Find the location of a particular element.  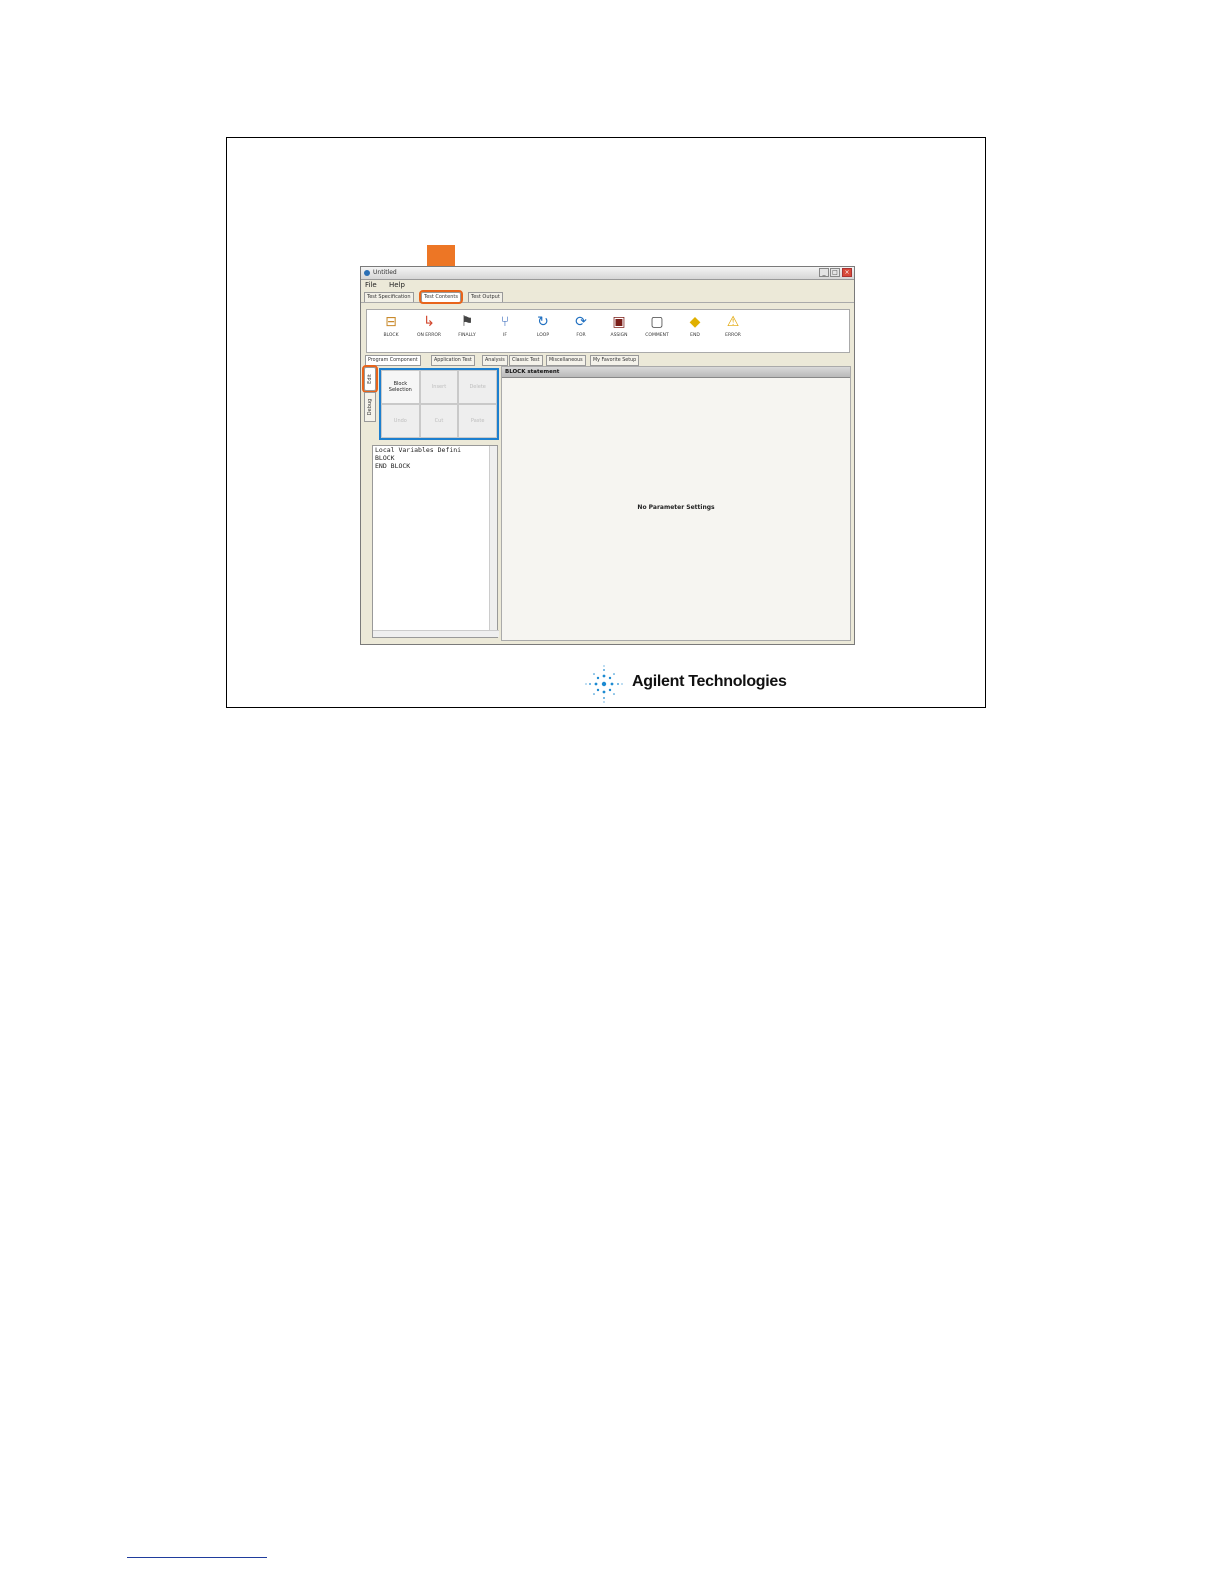

undo-button: Undo is located at coordinates (400, 421).